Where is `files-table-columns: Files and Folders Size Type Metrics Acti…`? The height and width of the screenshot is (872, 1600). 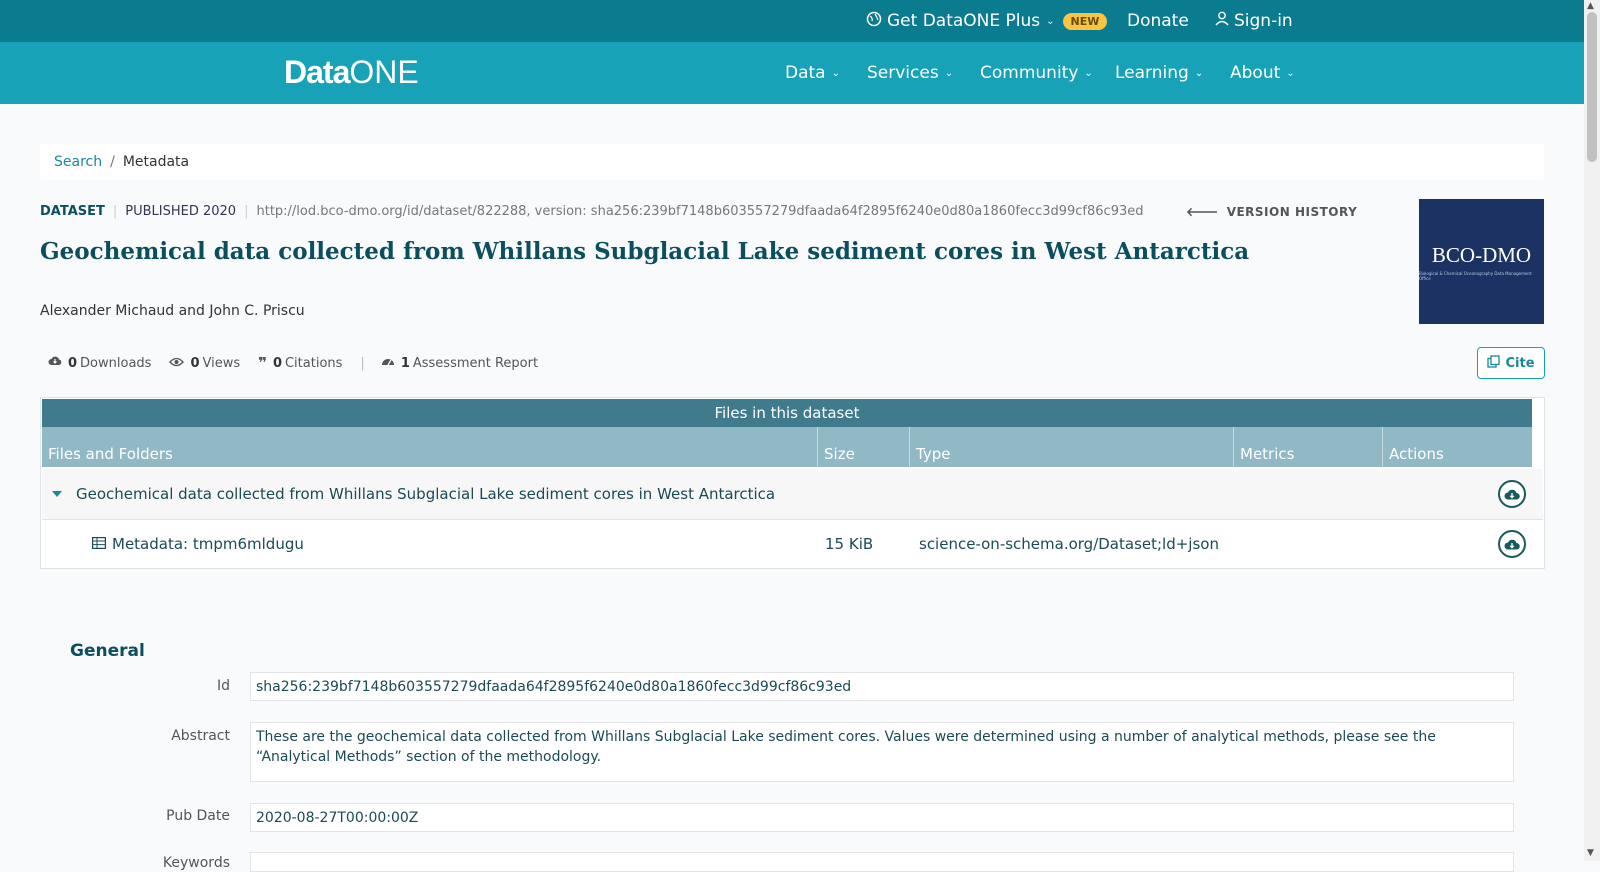
files-table-columns: Files and Folders Size Type Metrics Acti… is located at coordinates (787, 447).